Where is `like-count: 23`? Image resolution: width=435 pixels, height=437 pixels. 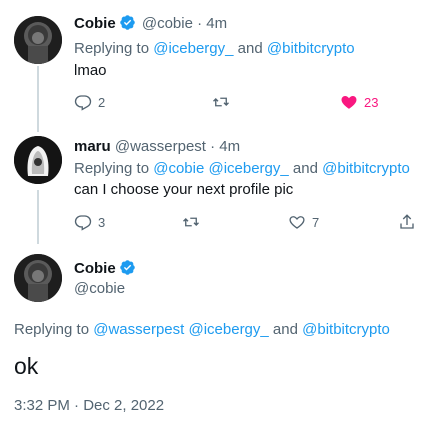
like-count: 23 is located at coordinates (371, 102).